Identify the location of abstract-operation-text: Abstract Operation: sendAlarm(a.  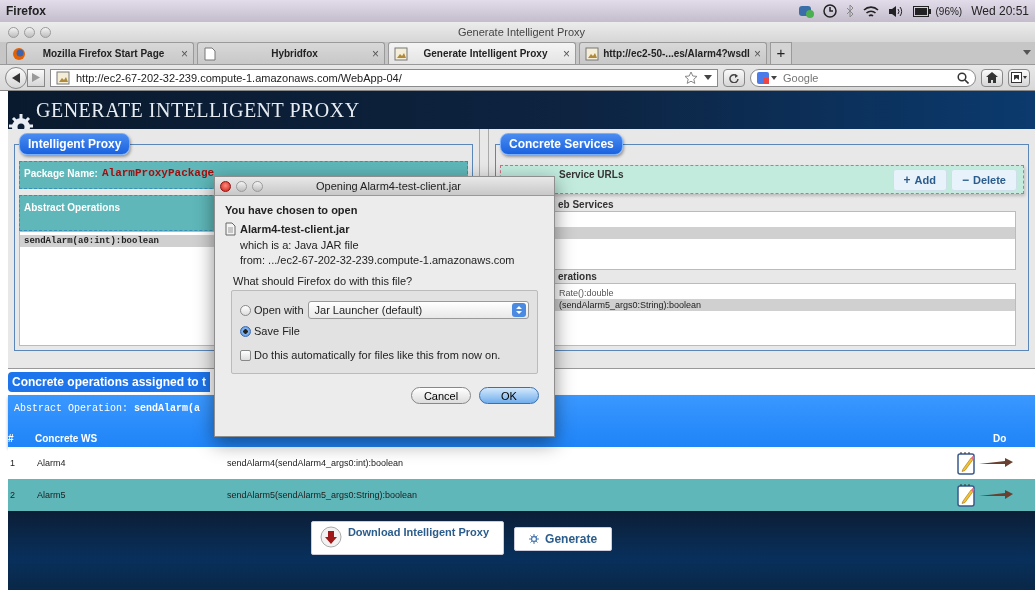
(107, 408).